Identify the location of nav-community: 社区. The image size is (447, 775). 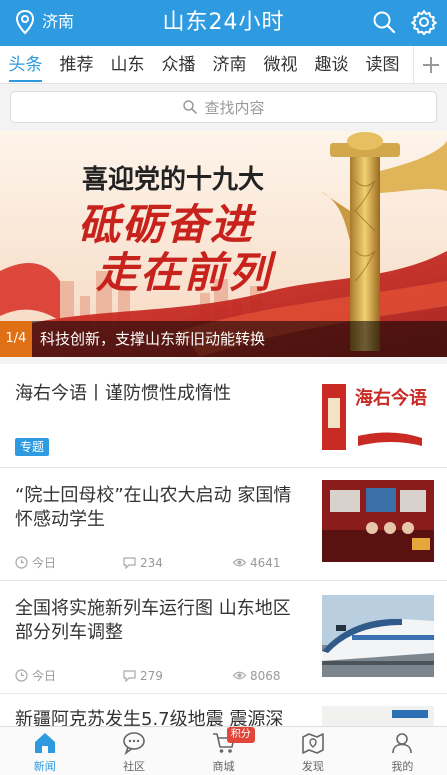
(133, 751).